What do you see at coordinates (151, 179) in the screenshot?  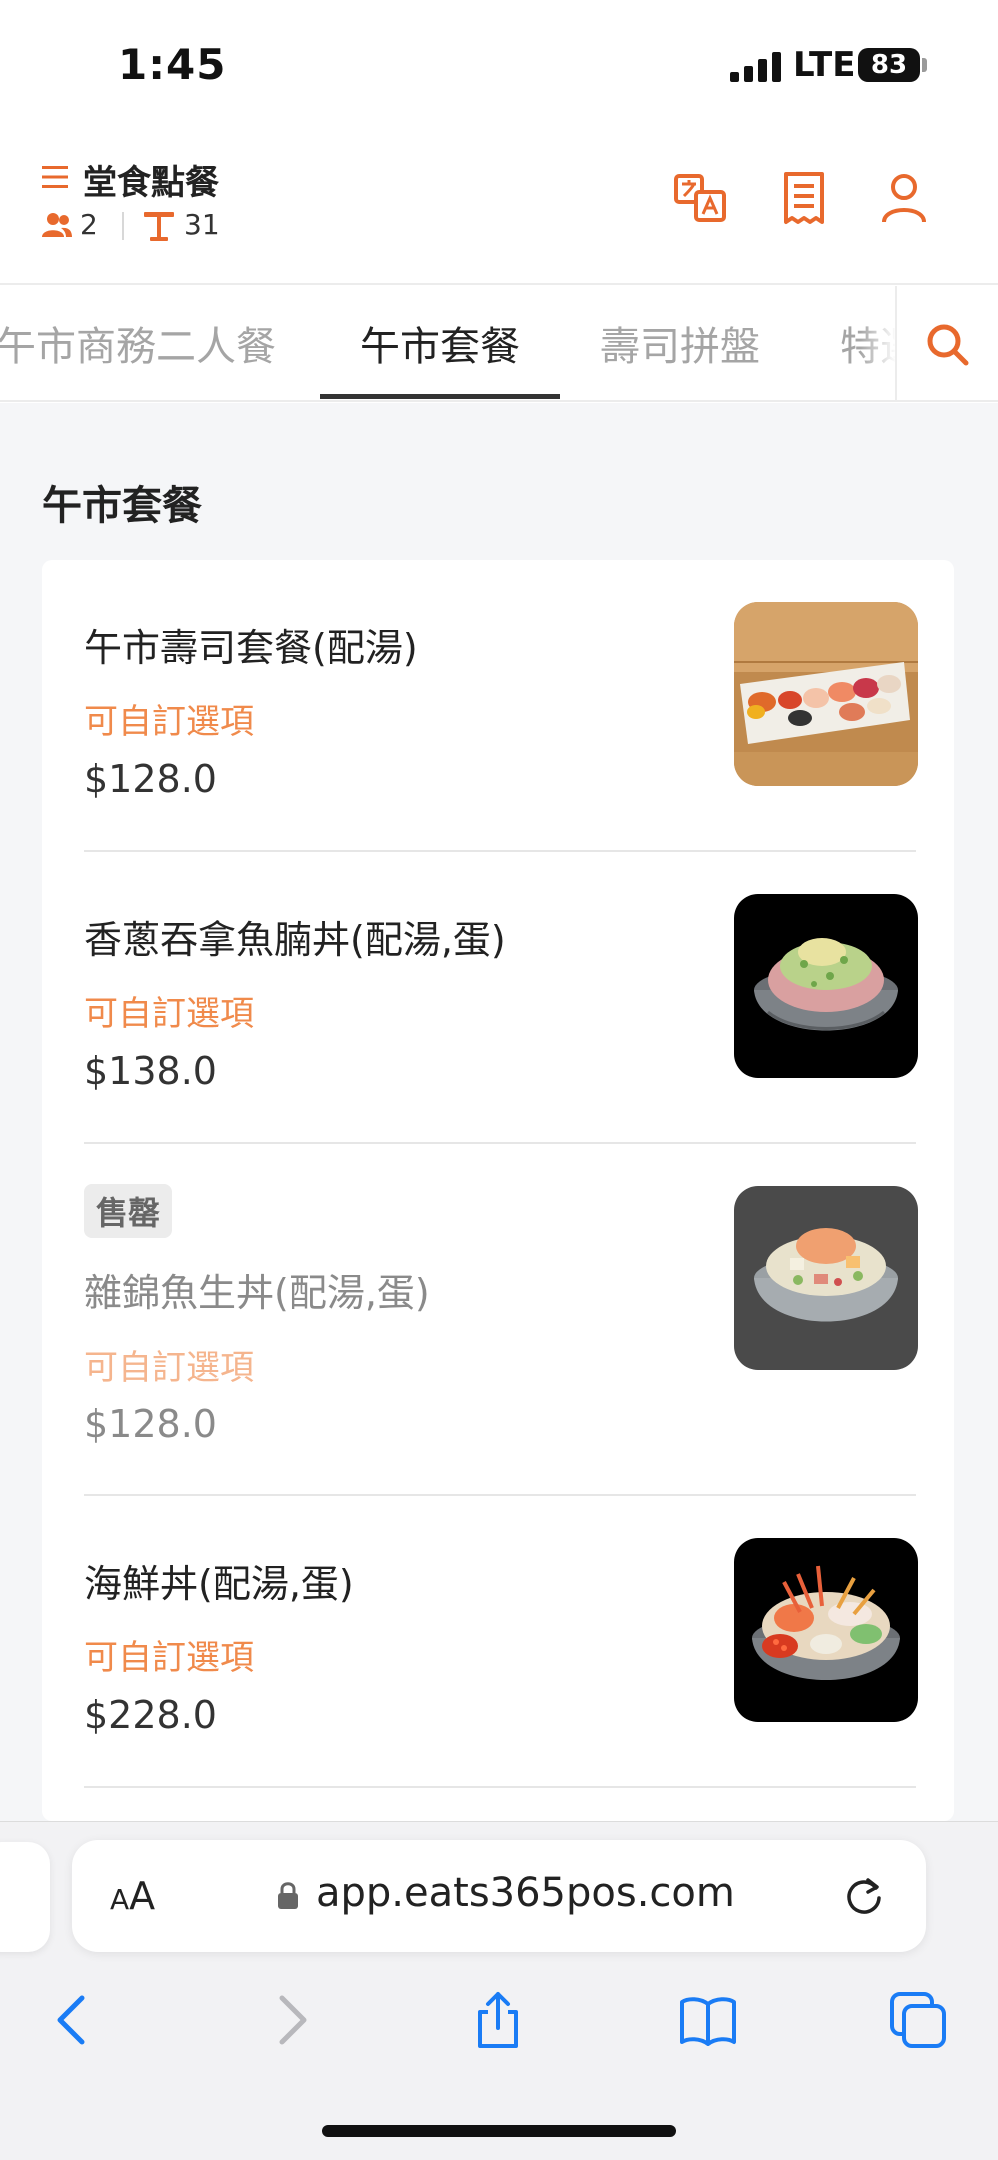 I see `page-title: 堂食點餐` at bounding box center [151, 179].